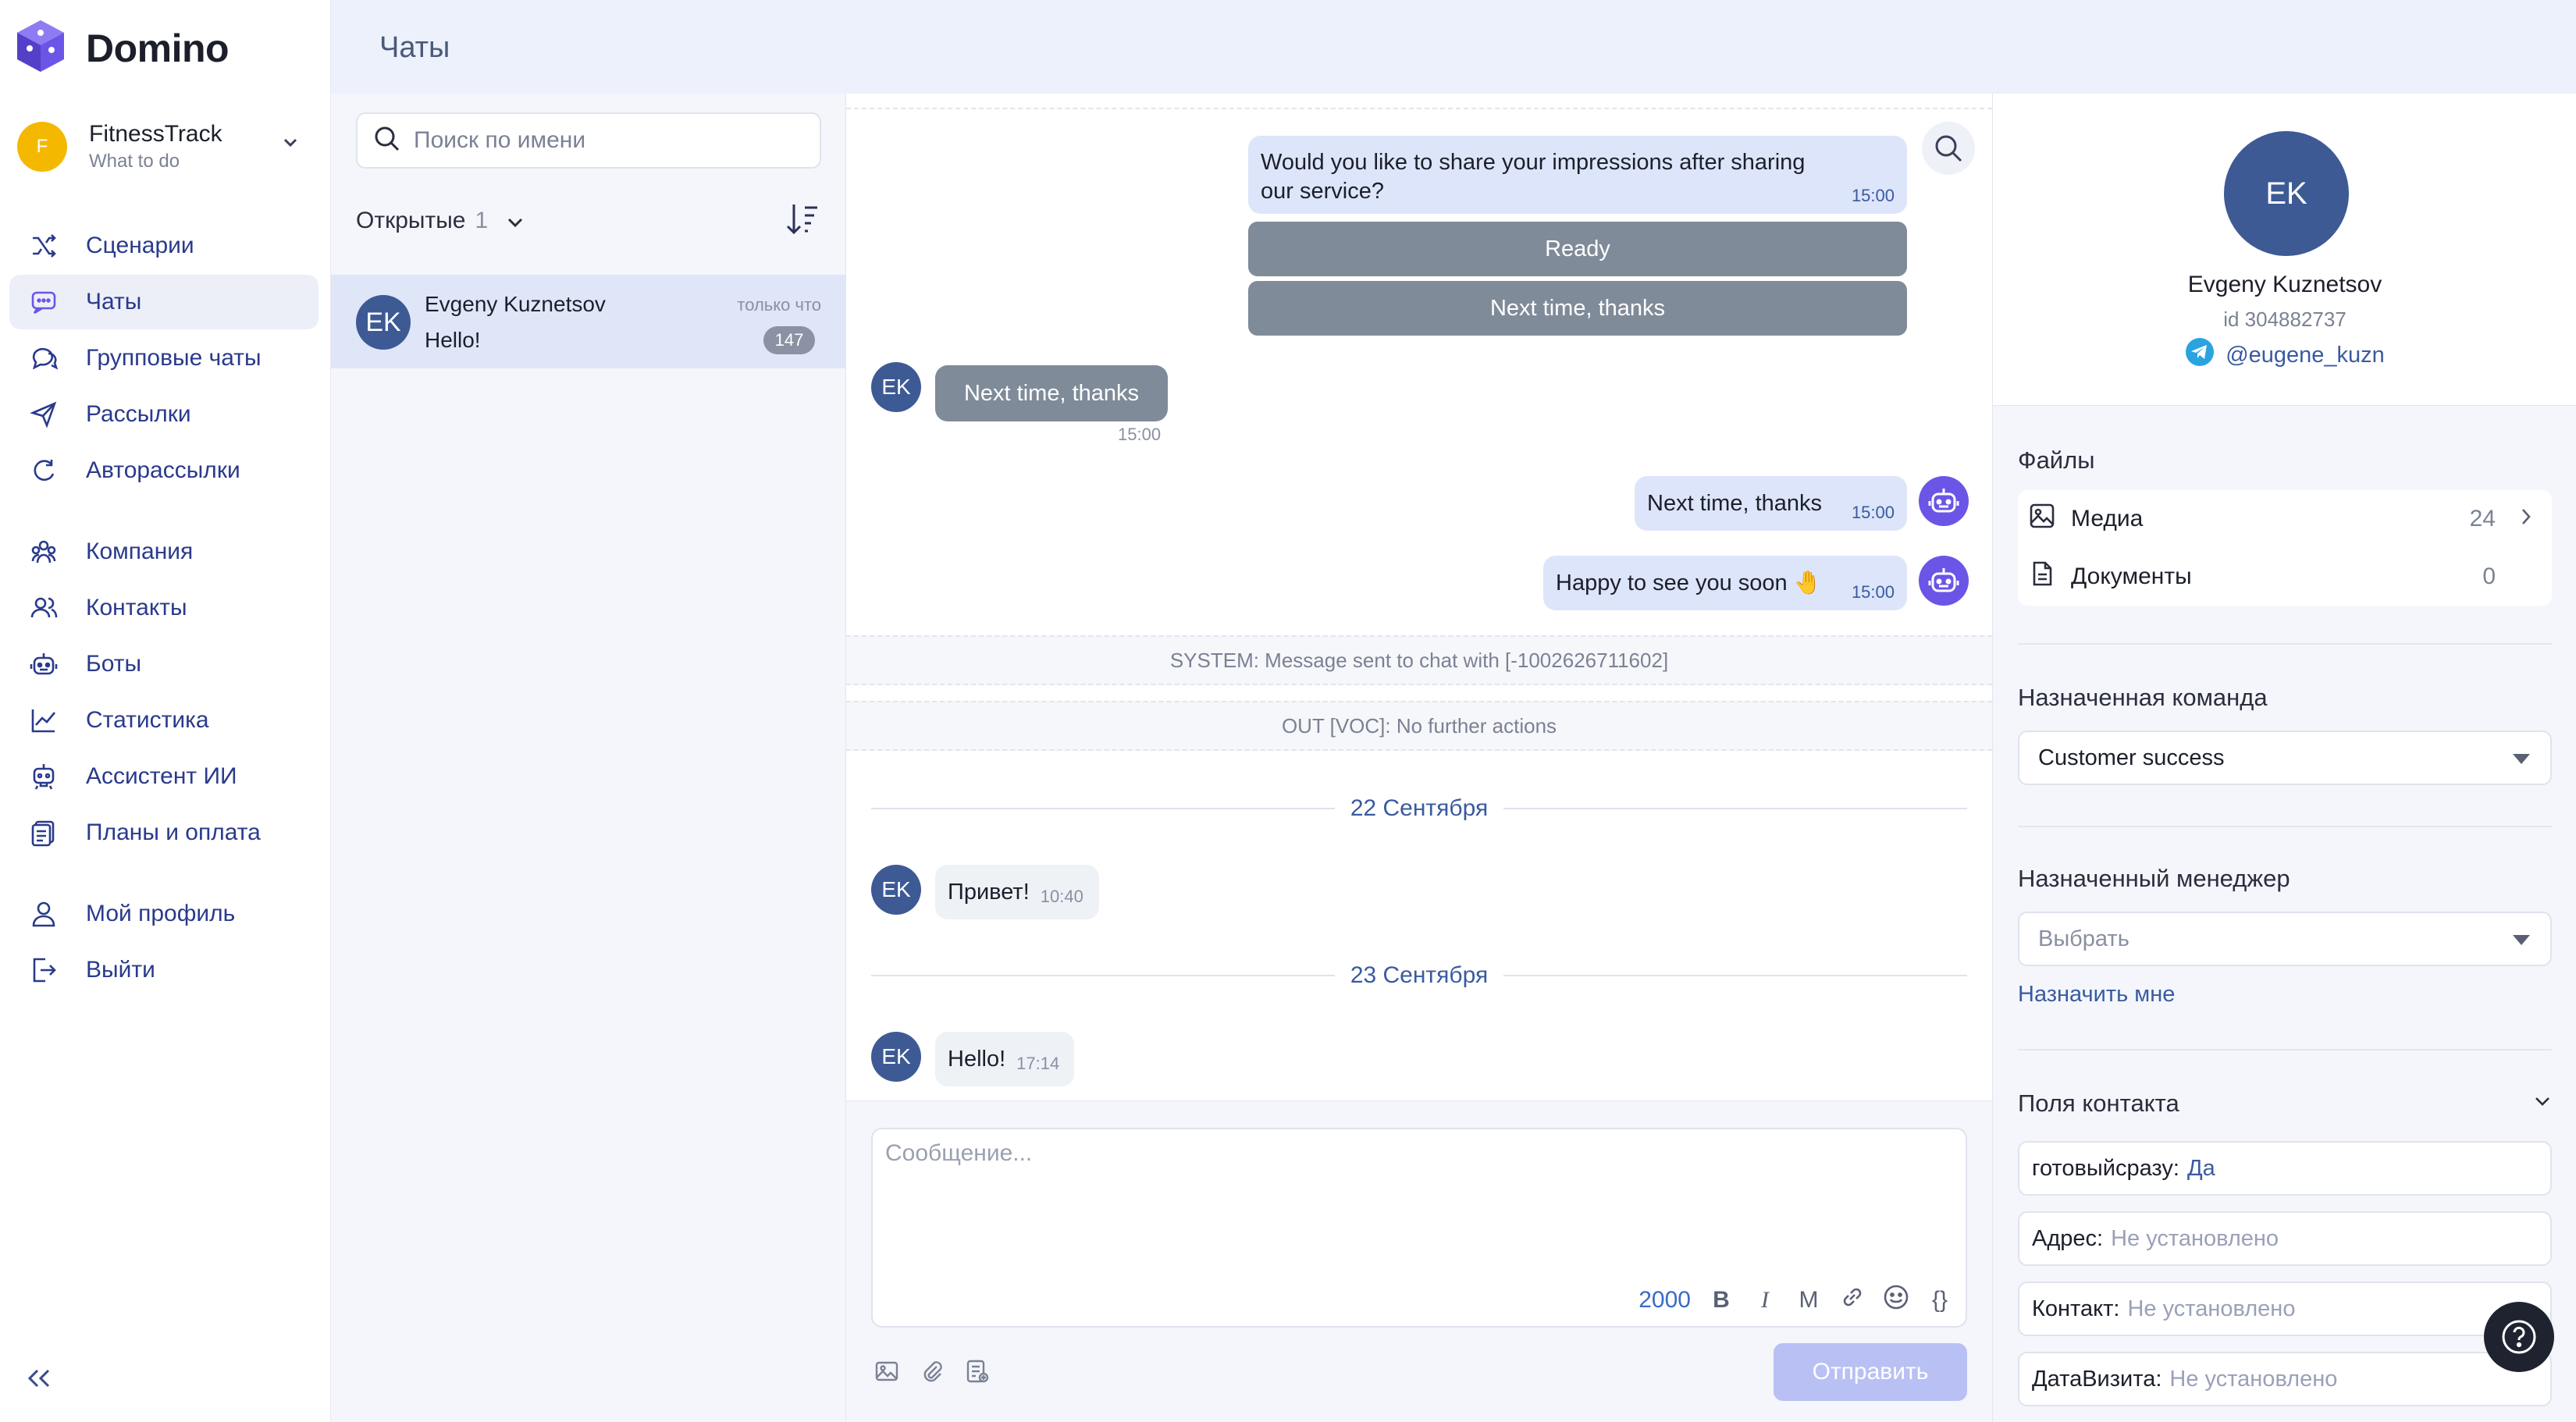  I want to click on nav-item-mailings: Рассылки, so click(163, 414).